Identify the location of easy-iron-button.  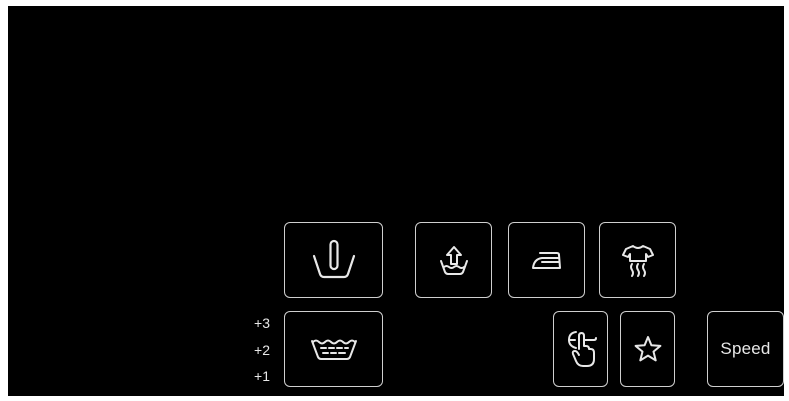
(546, 260).